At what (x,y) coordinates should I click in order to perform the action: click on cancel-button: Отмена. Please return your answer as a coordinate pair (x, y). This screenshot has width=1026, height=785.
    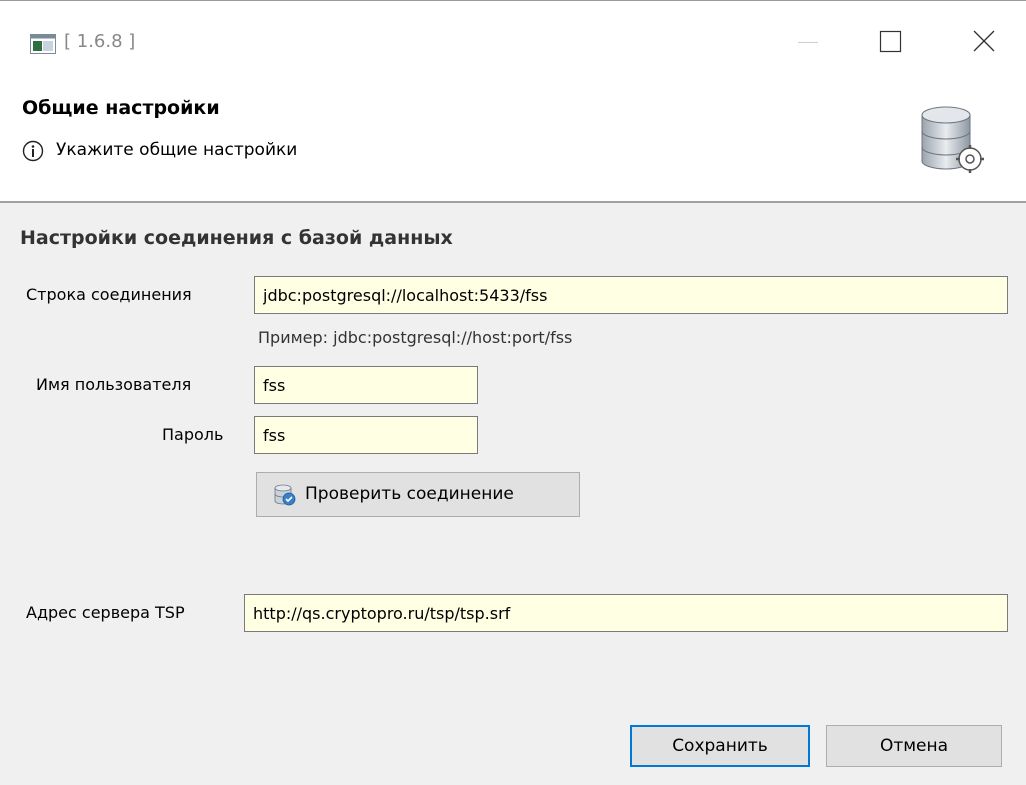
    Looking at the image, I should click on (914, 746).